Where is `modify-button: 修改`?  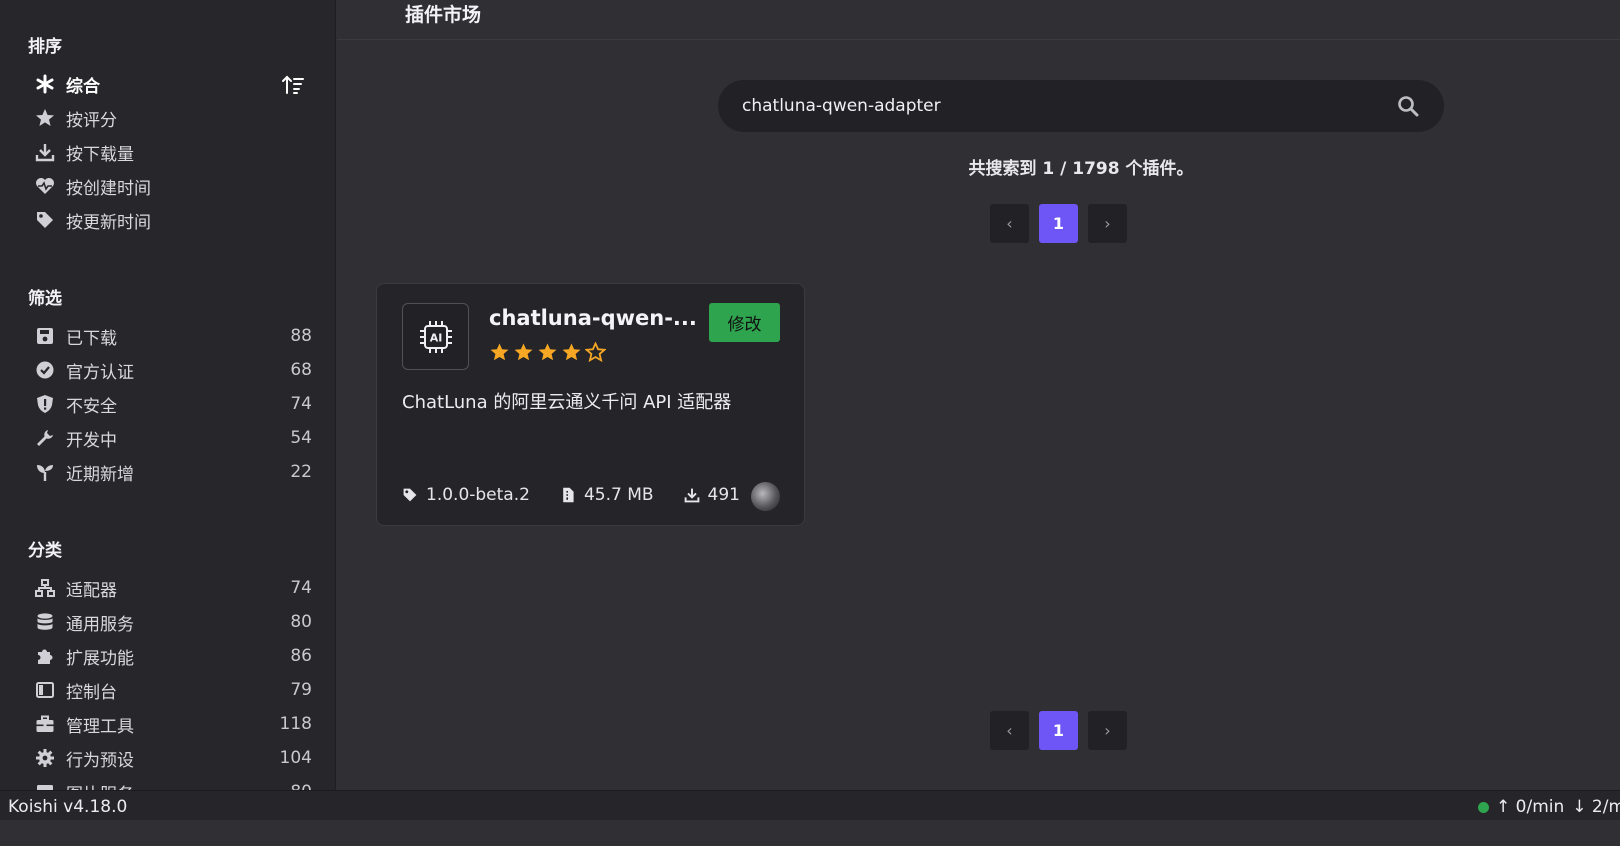 modify-button: 修改 is located at coordinates (744, 322).